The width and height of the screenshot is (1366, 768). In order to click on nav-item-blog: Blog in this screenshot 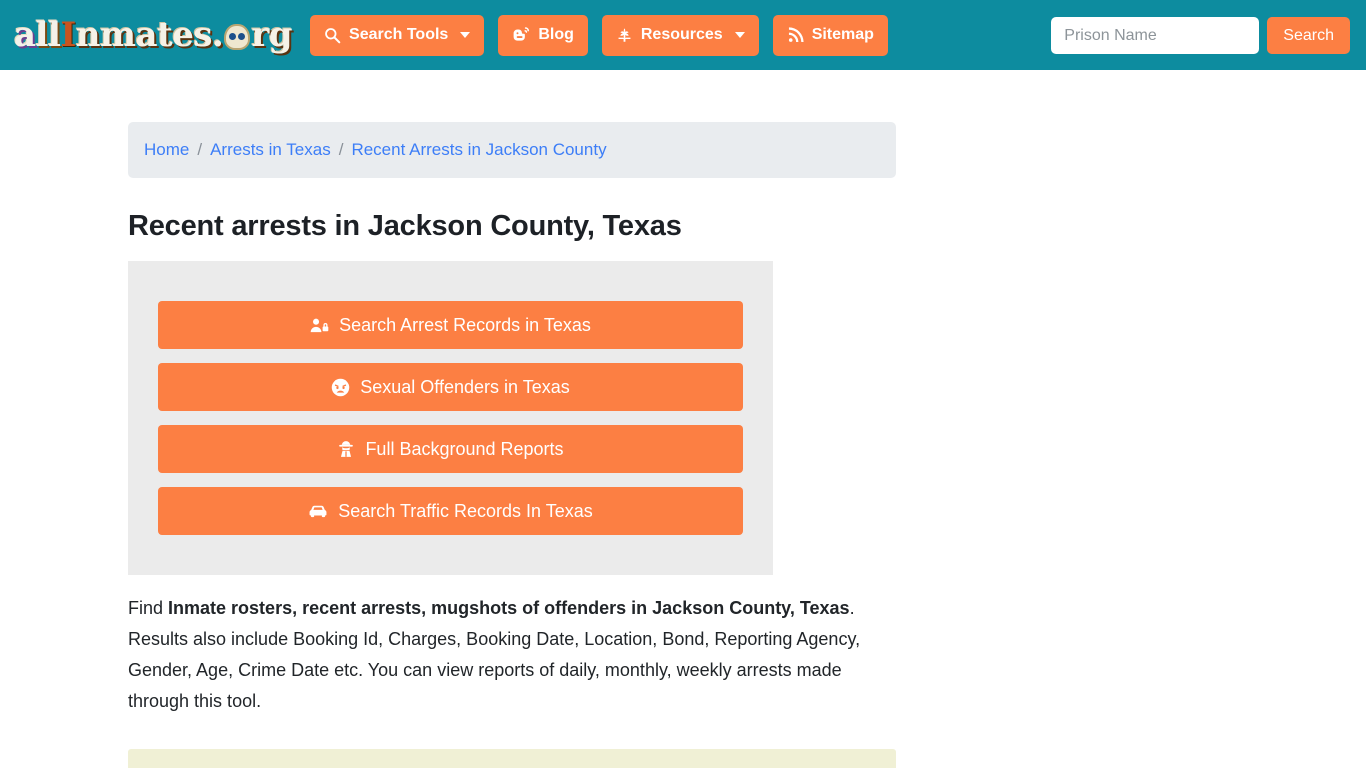, I will do `click(543, 35)`.